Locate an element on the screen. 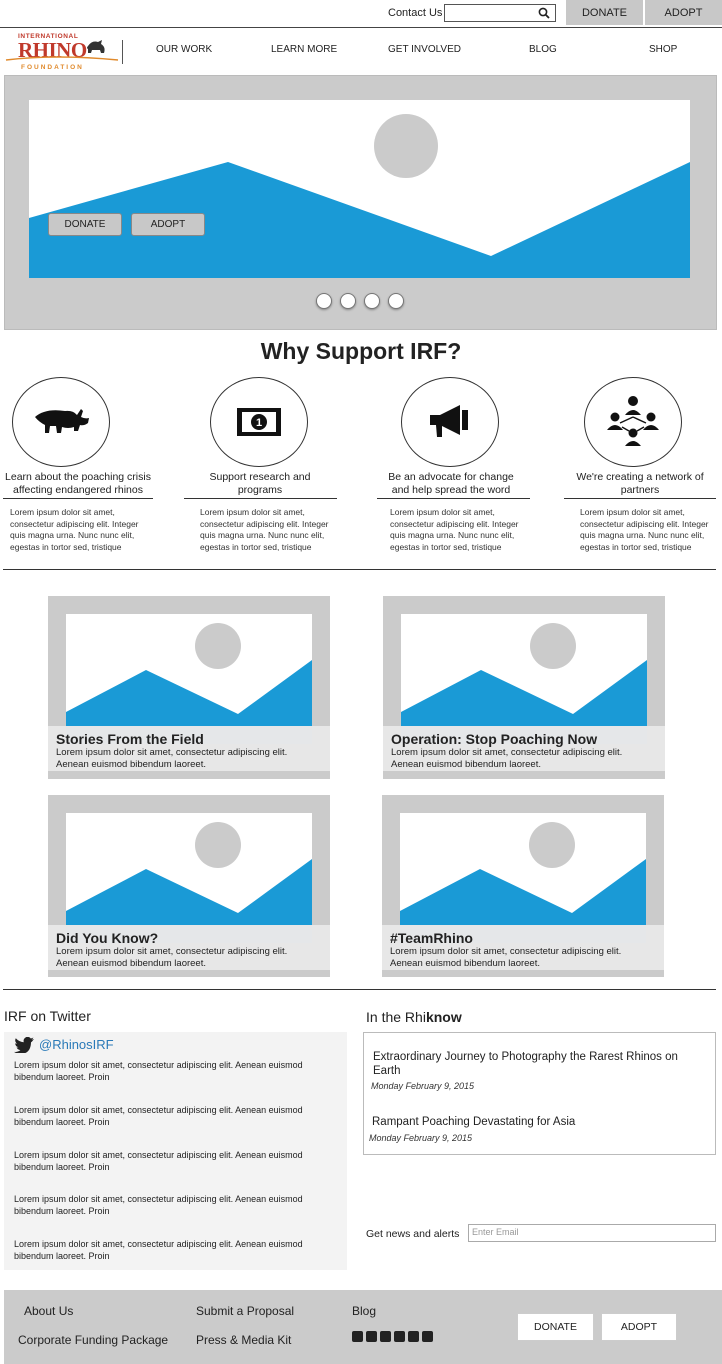  why-item-network is located at coordinates (633, 422).